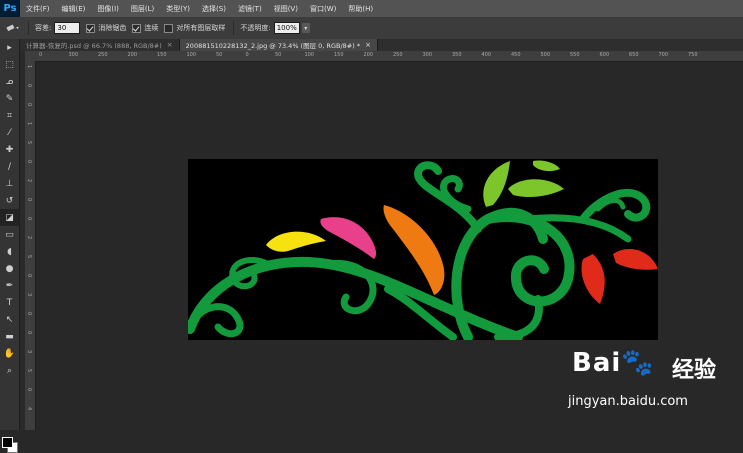  I want to click on baidu-watermark: Bai🐾 经验 jingyan.baidu.com, so click(653, 384).